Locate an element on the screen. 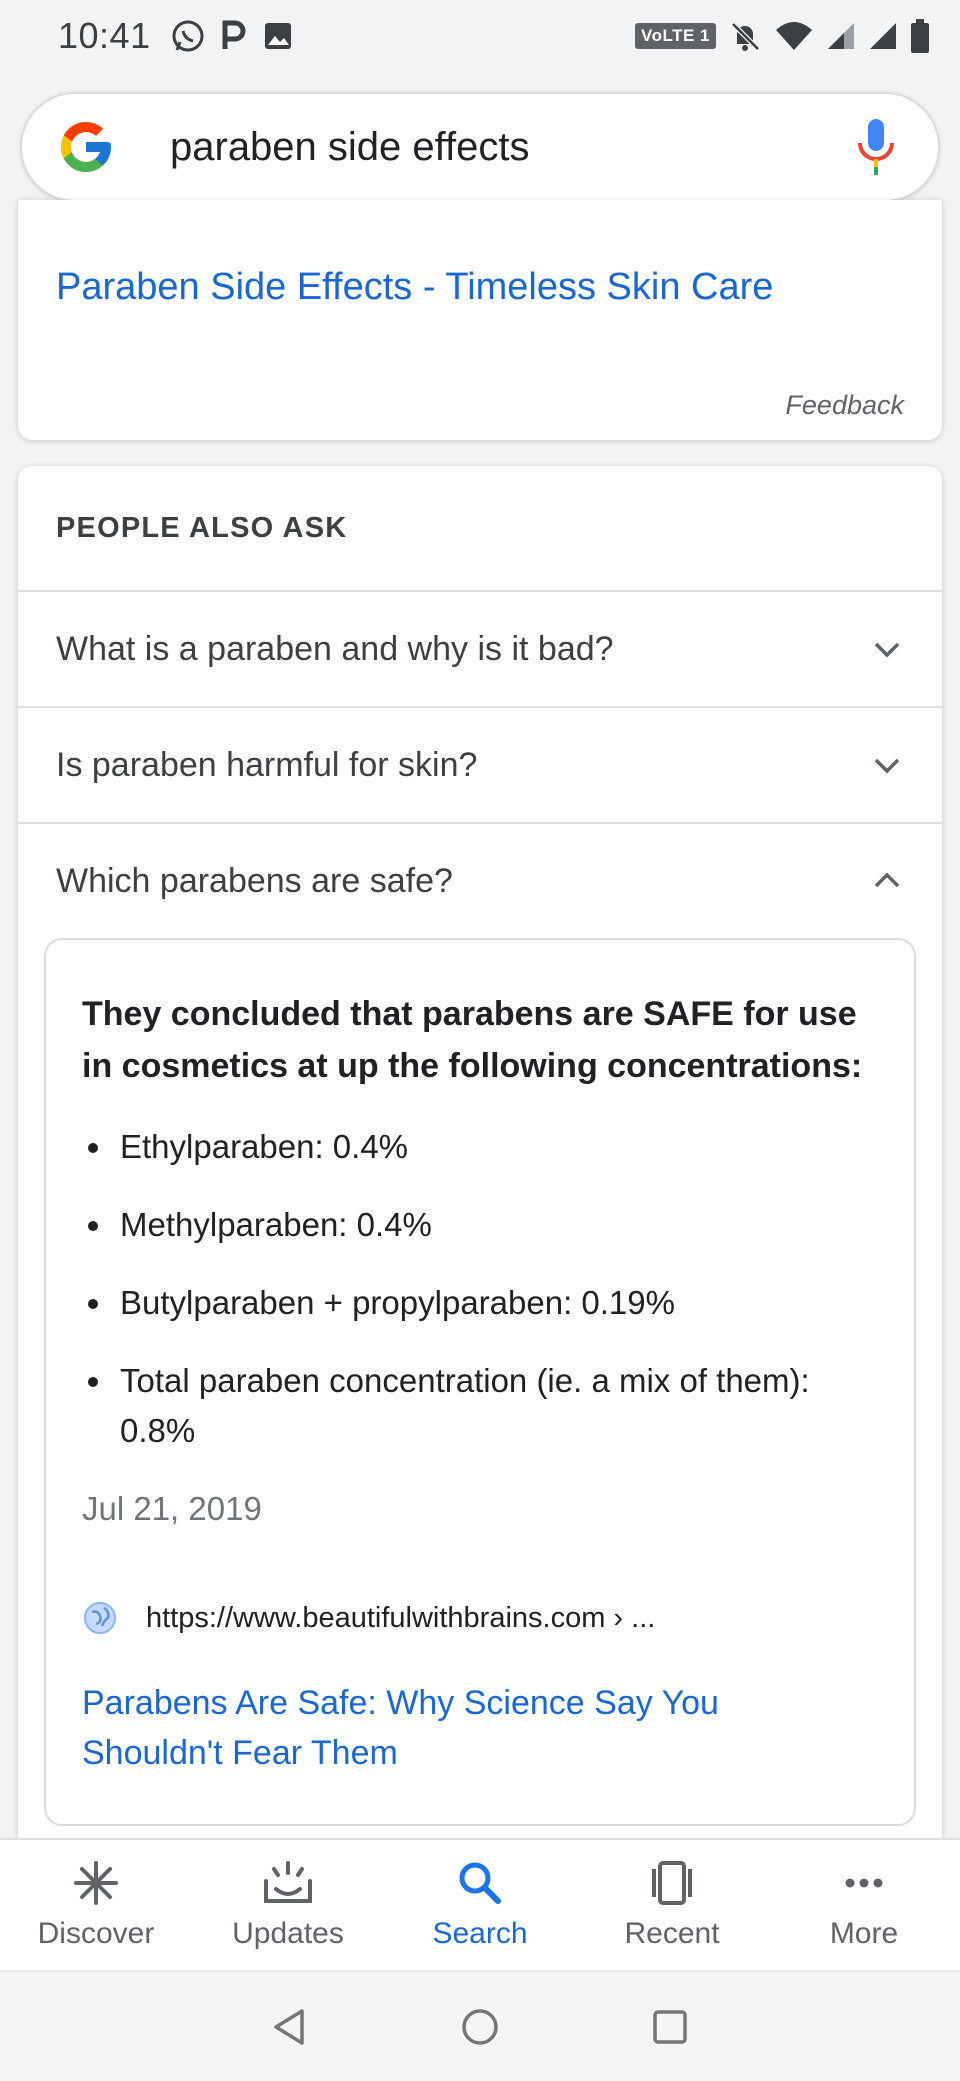 The width and height of the screenshot is (960, 2081). paa-question-text: Is paraben harmful for skin? is located at coordinates (267, 764).